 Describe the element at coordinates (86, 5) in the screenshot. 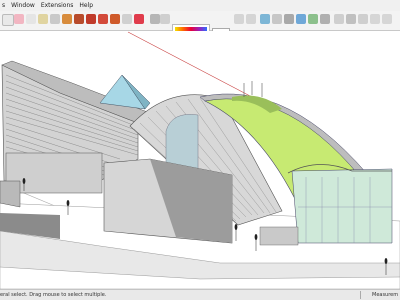

I see `menu-item-help: Help` at that location.